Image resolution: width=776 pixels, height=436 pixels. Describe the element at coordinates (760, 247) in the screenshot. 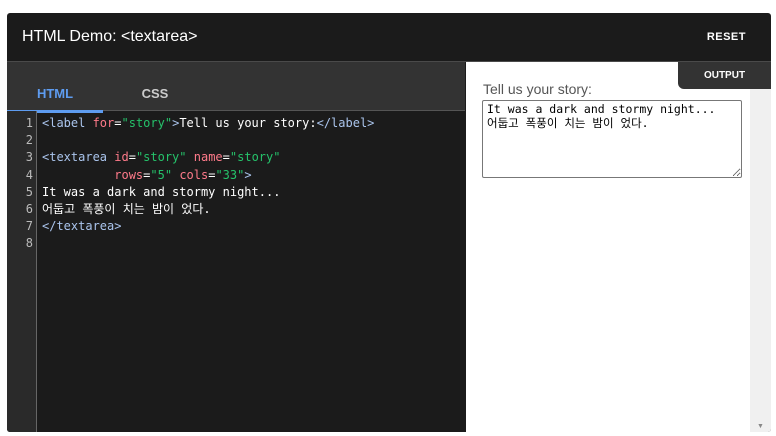

I see `output-scrollbar: ▼` at that location.